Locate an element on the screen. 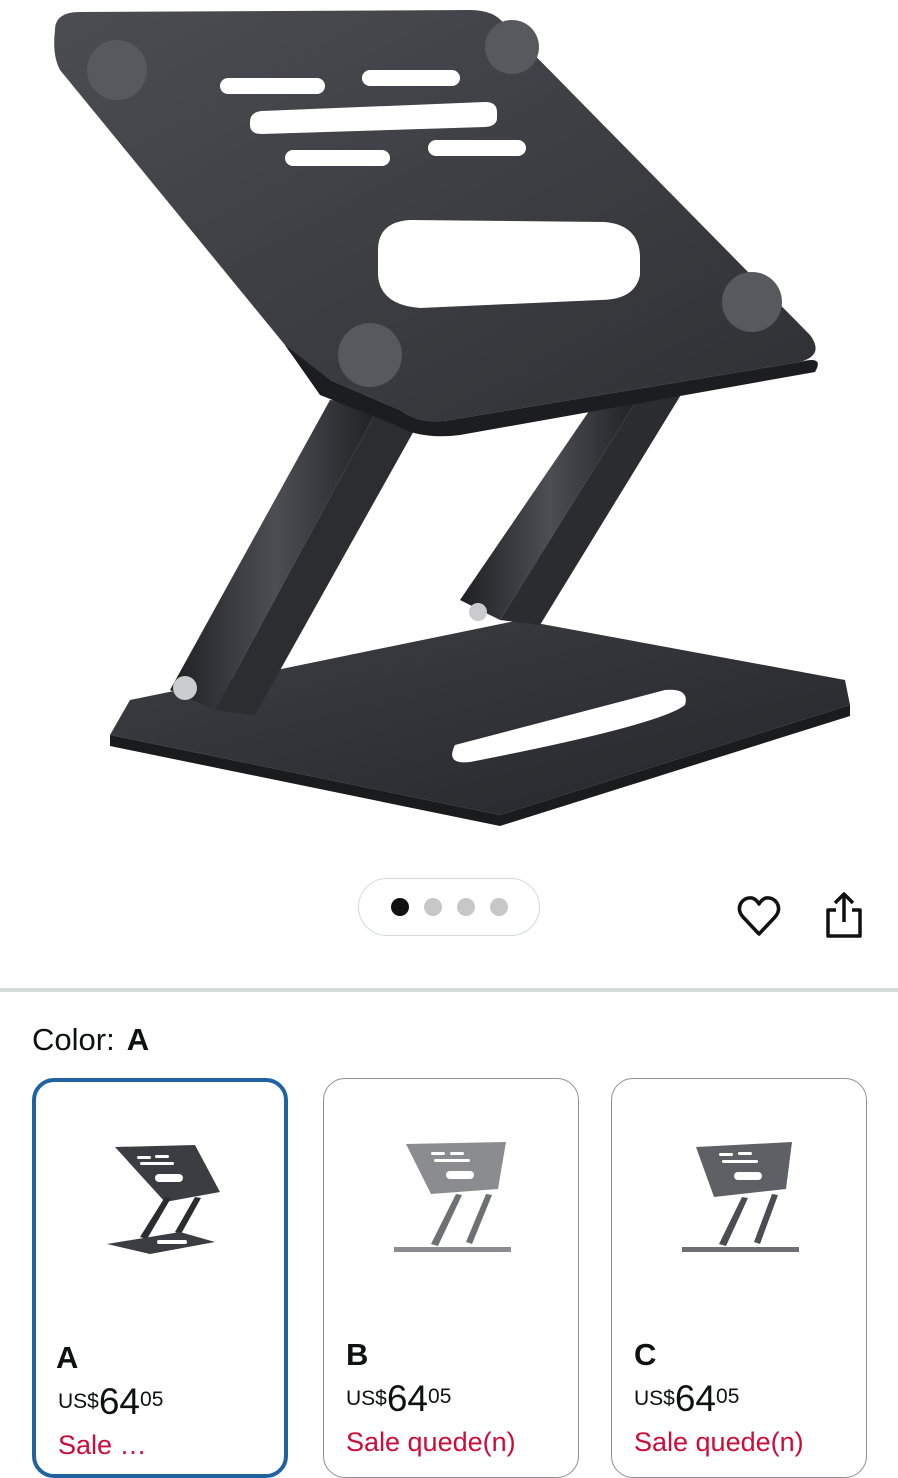 This screenshot has height=1478, width=898. swatch-name: A is located at coordinates (67, 1357).